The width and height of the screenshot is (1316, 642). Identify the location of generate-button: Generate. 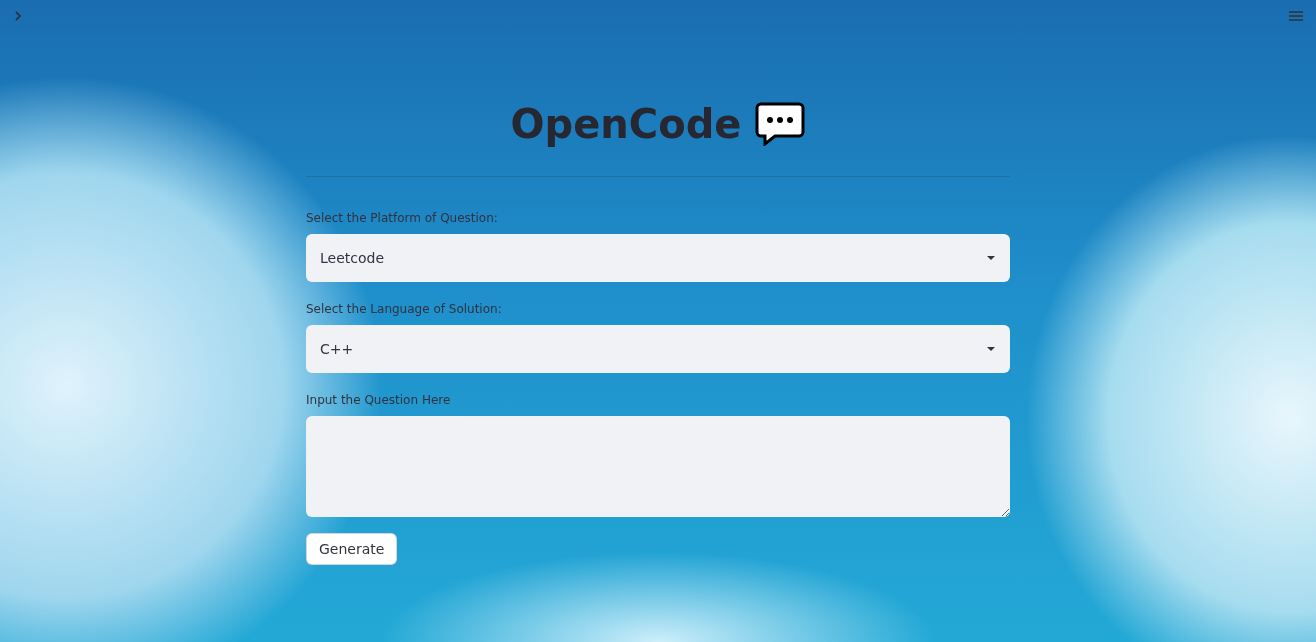
(352, 549).